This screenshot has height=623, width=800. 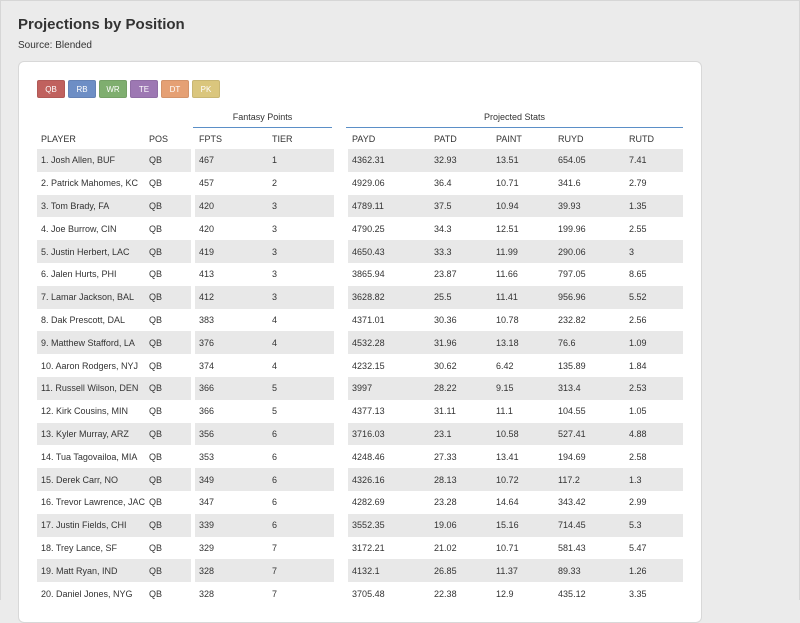 I want to click on column-header-ruyd: RUYD, so click(x=589, y=139).